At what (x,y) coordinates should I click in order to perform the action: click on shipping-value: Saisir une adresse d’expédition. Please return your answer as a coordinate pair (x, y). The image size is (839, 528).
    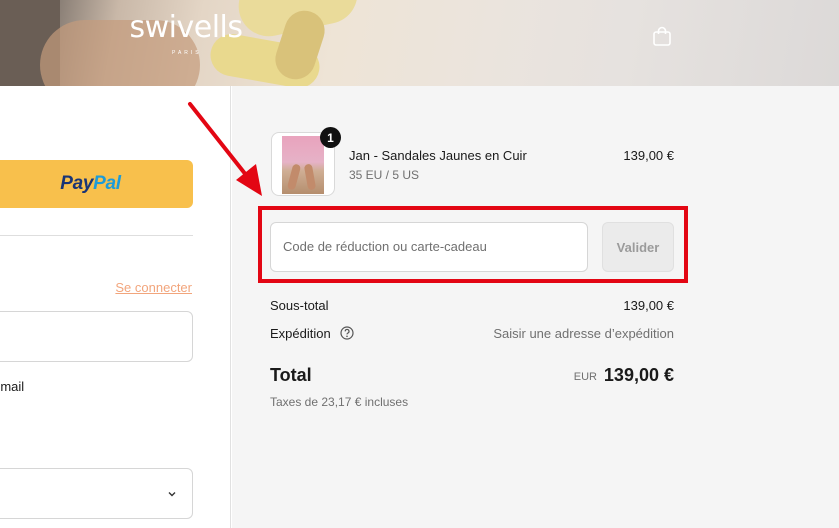
    Looking at the image, I should click on (583, 333).